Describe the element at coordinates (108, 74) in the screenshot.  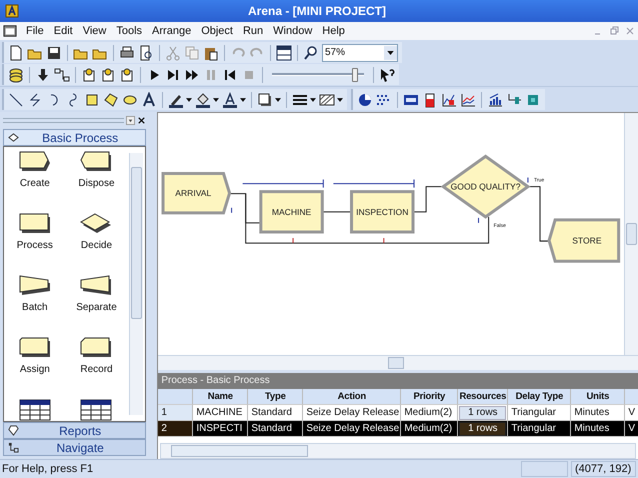
I see `tool-icon` at that location.